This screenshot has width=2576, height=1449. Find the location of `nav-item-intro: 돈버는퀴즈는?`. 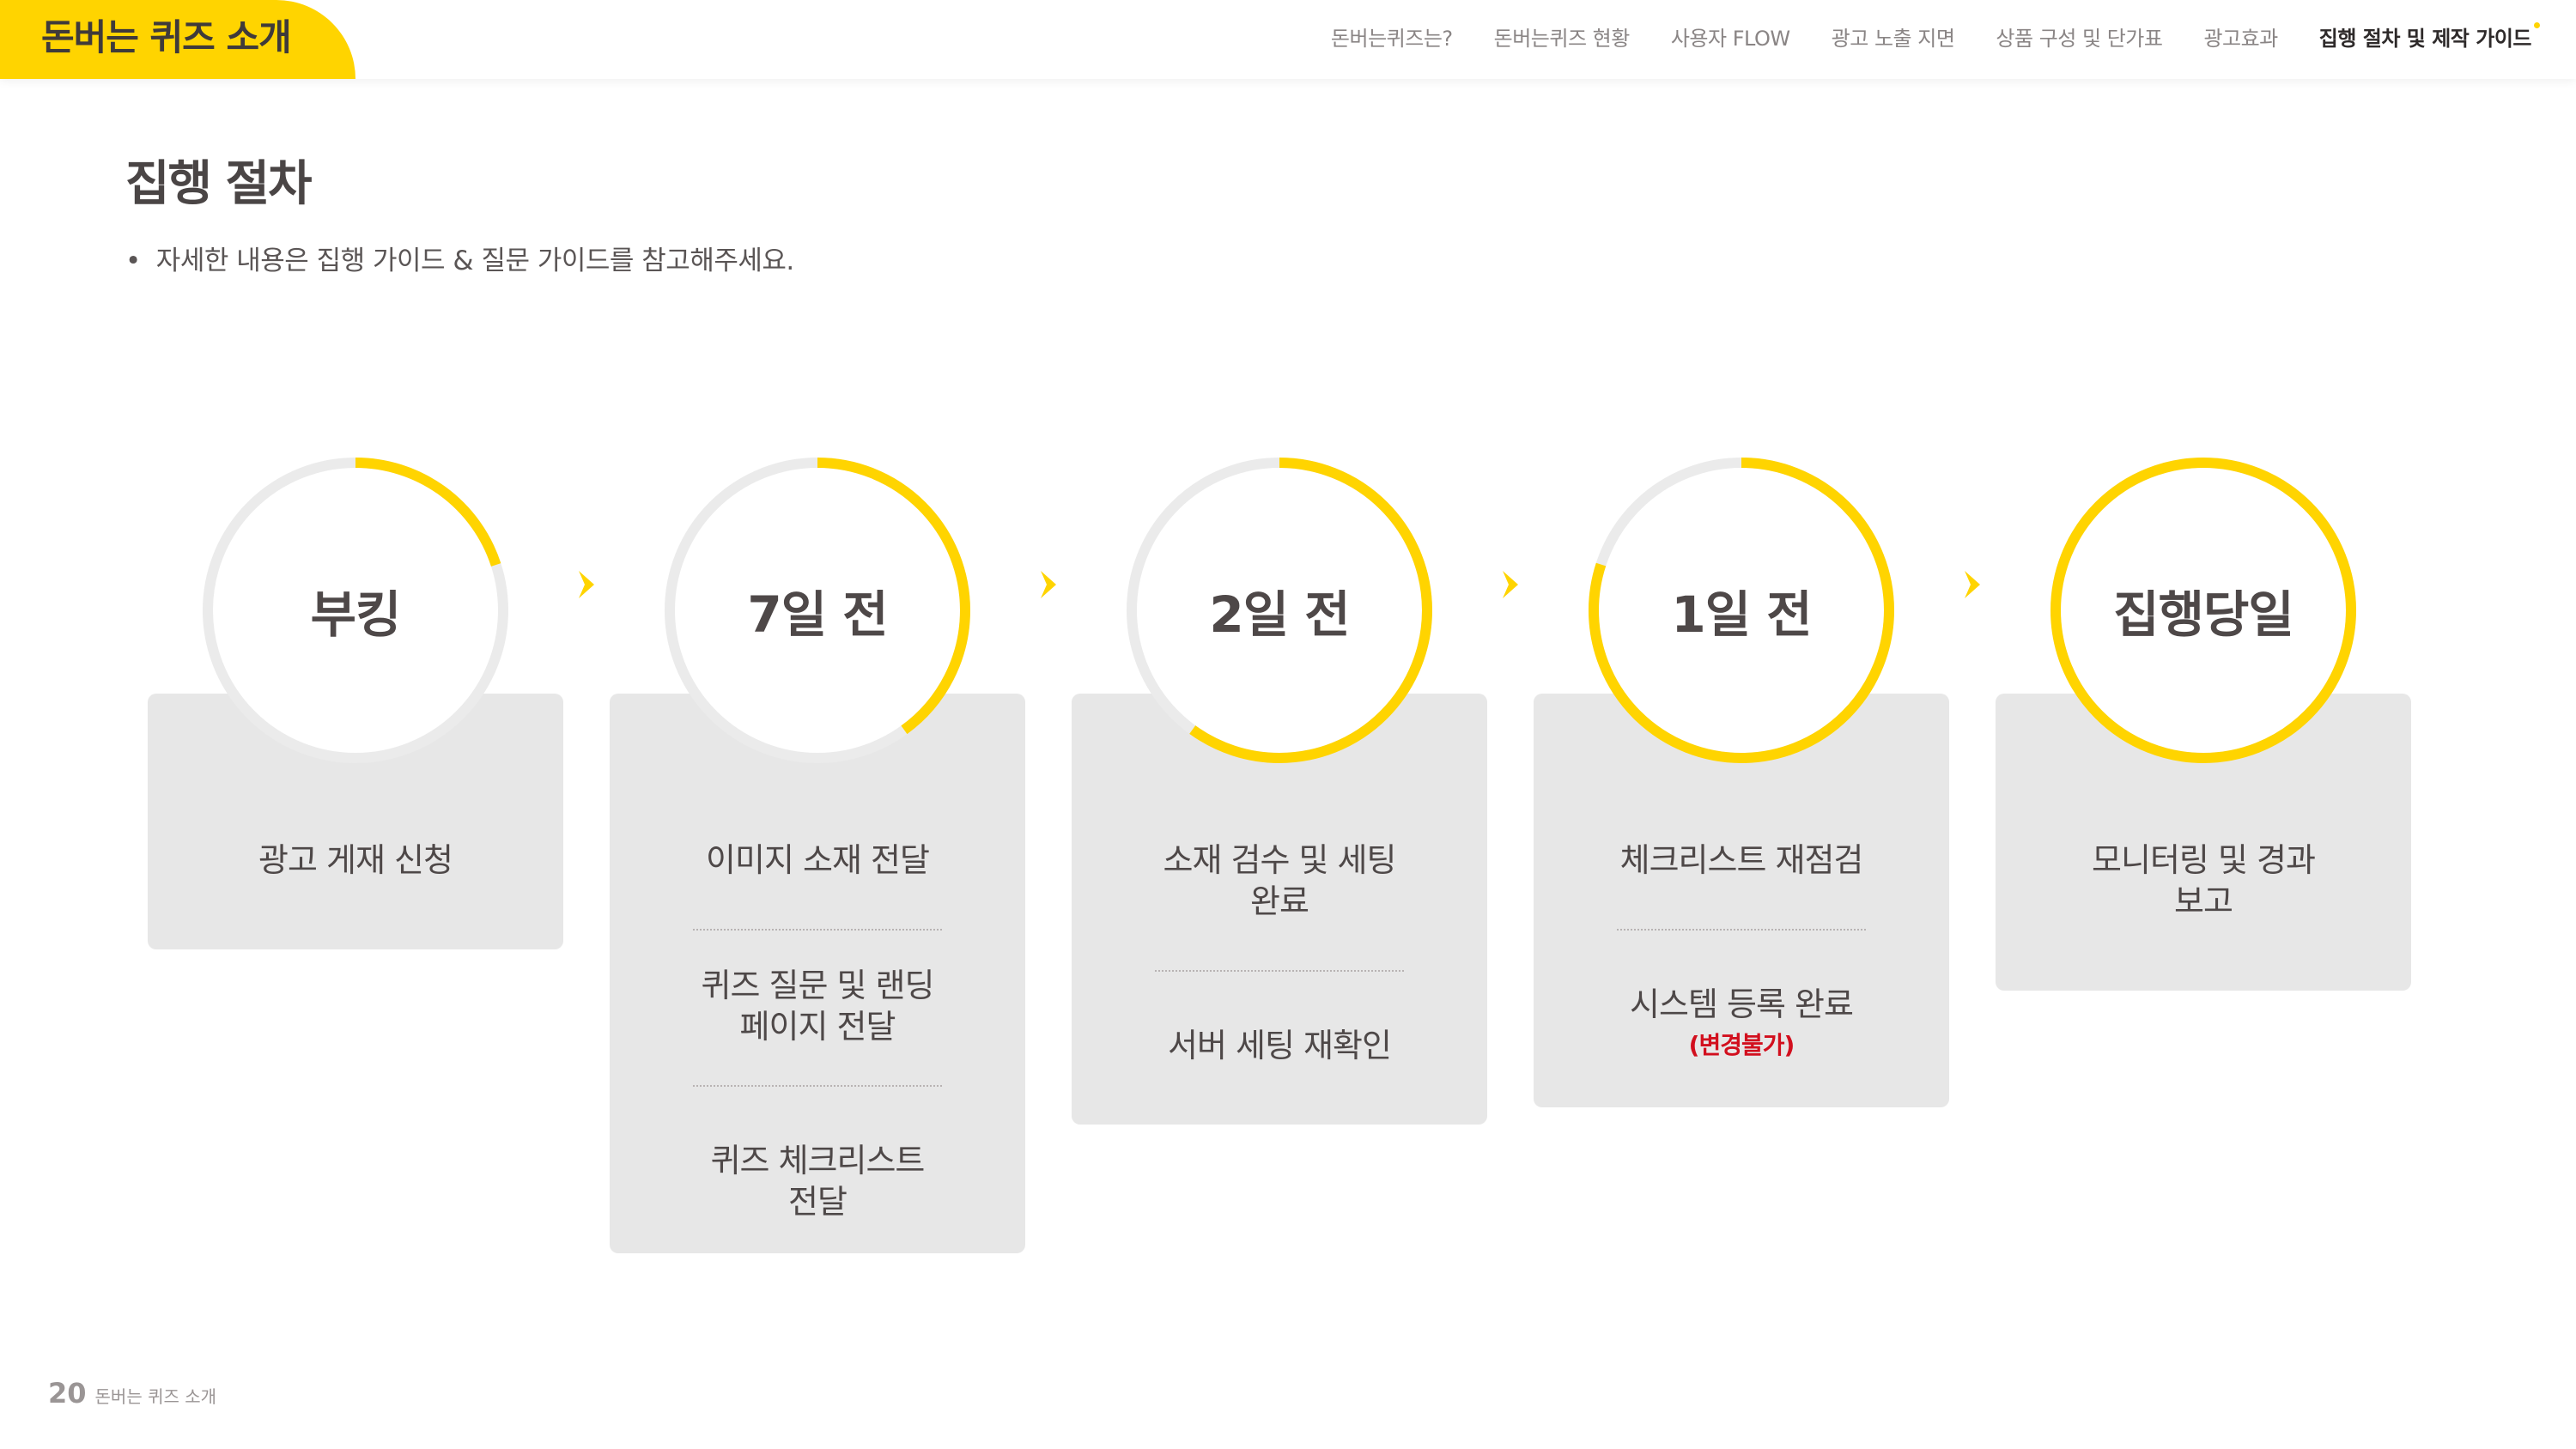

nav-item-intro: 돈버는퀴즈는? is located at coordinates (1392, 38).